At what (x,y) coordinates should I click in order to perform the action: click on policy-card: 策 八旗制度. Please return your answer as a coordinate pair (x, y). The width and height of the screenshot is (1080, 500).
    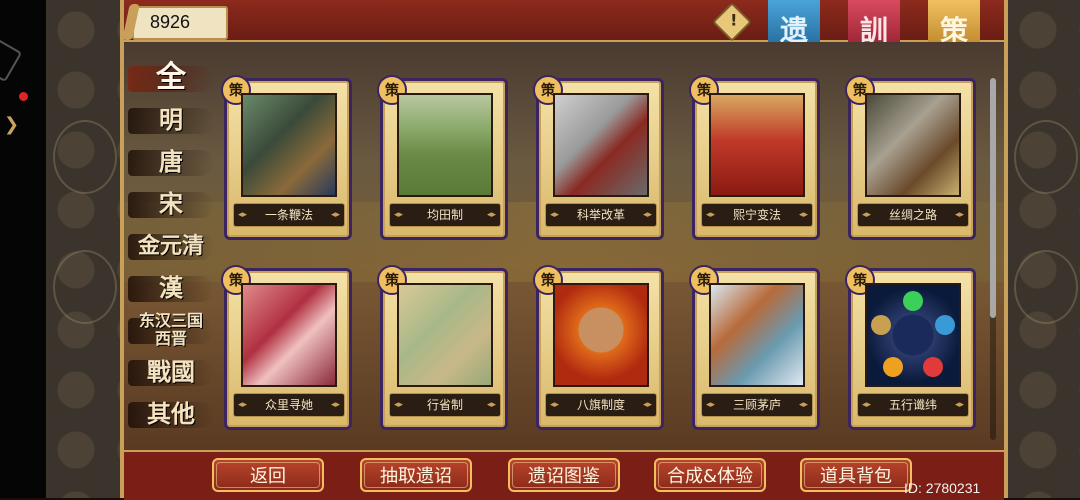
    Looking at the image, I should click on (598, 347).